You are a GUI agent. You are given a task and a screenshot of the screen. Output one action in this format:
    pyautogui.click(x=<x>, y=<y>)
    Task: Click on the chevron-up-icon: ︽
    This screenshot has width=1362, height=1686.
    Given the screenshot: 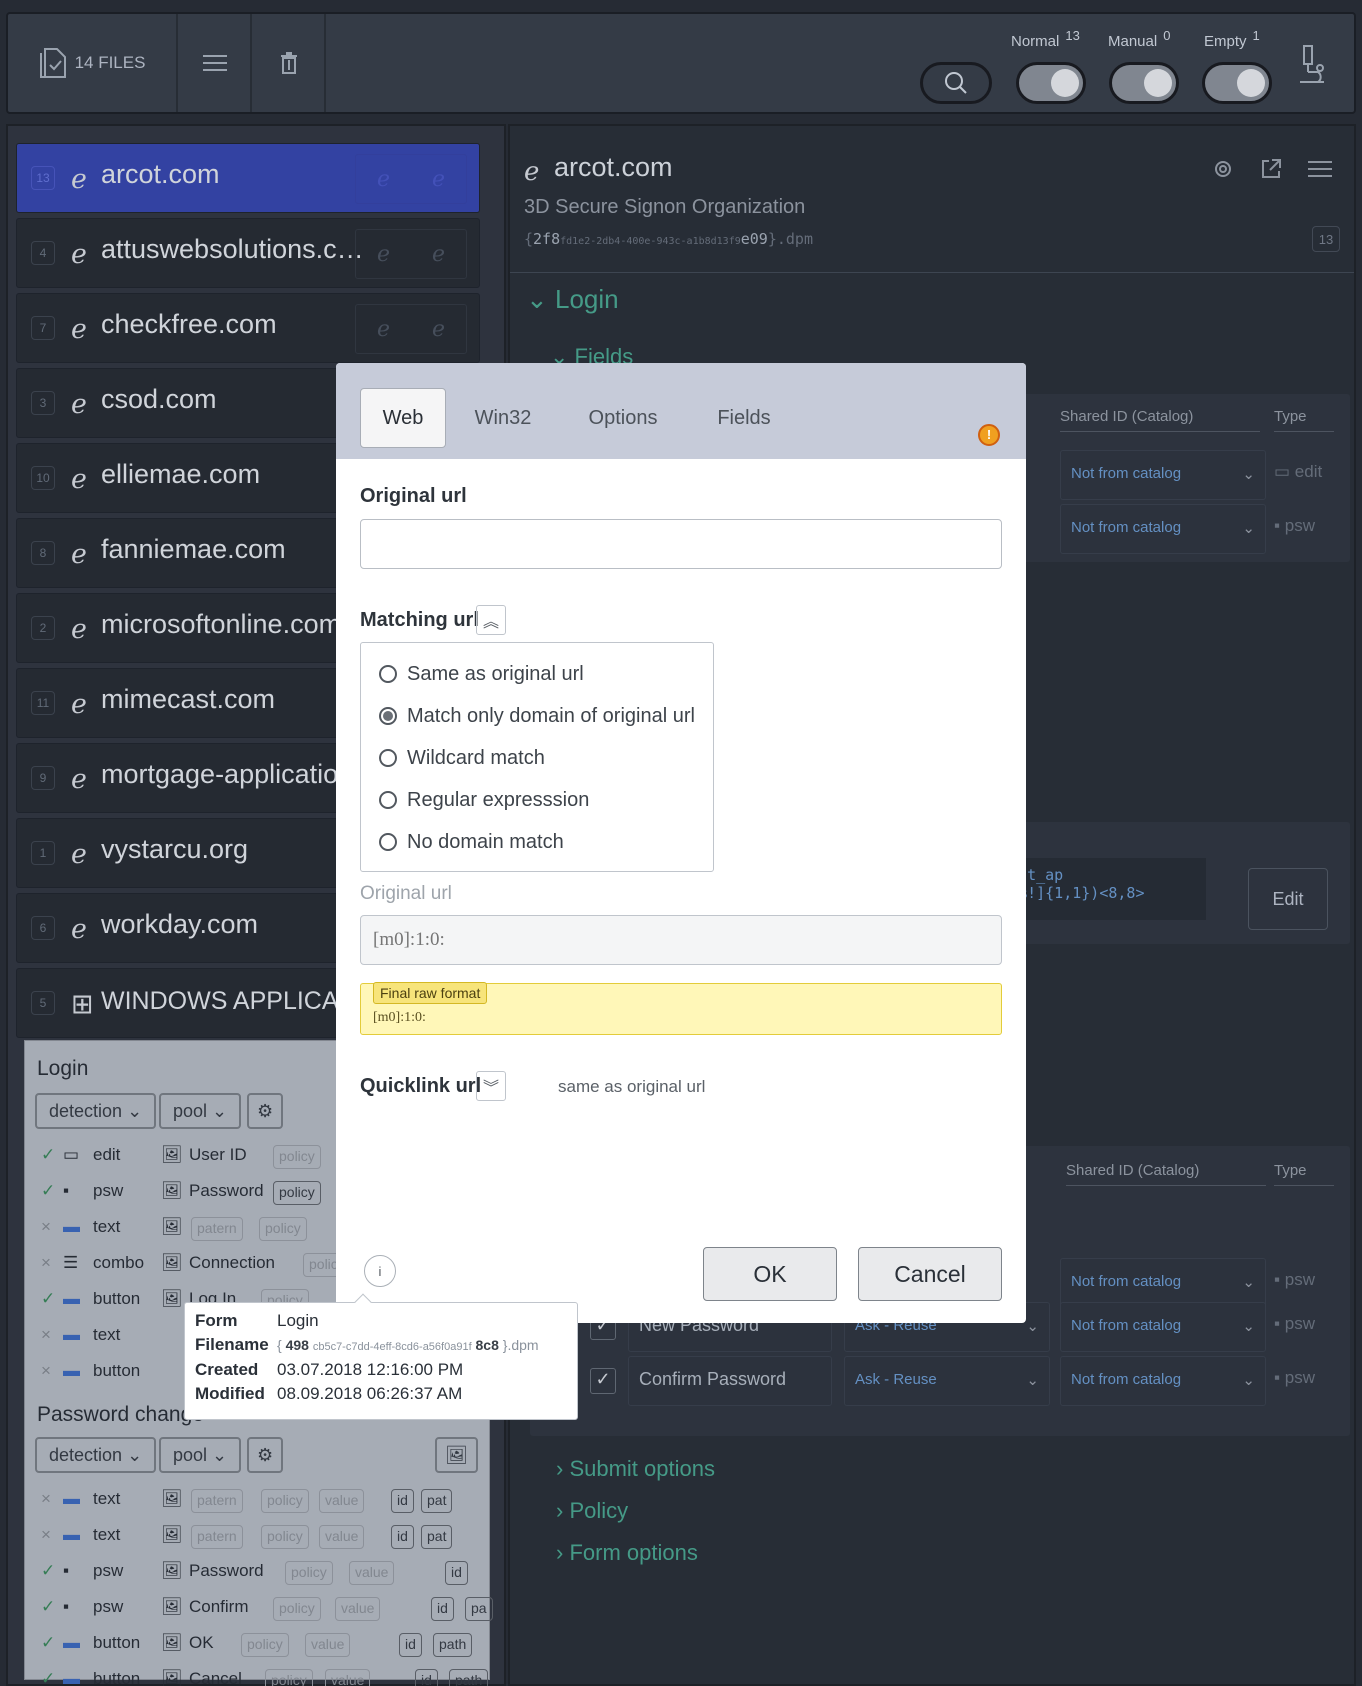 What is the action you would take?
    pyautogui.click(x=490, y=622)
    